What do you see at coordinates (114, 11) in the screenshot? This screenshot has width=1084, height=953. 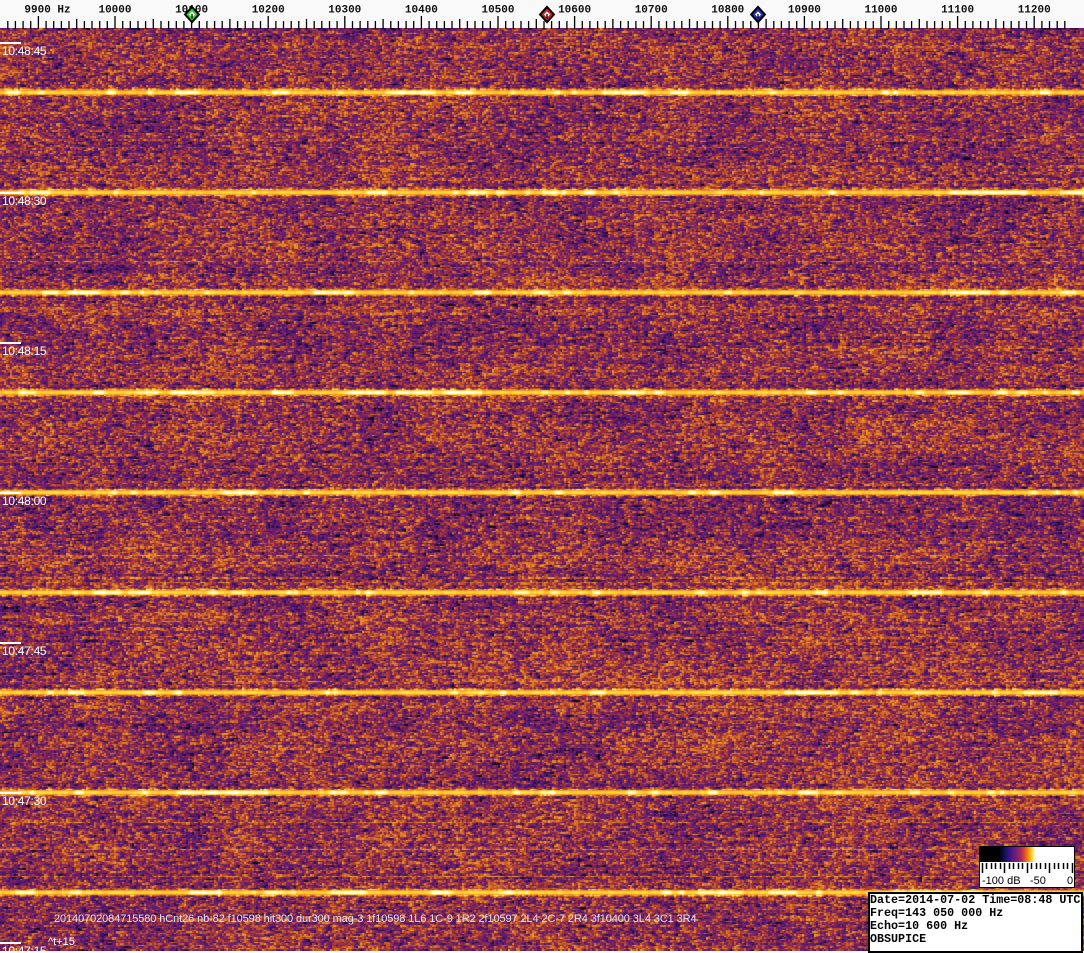 I see `svg-text: 10000` at bounding box center [114, 11].